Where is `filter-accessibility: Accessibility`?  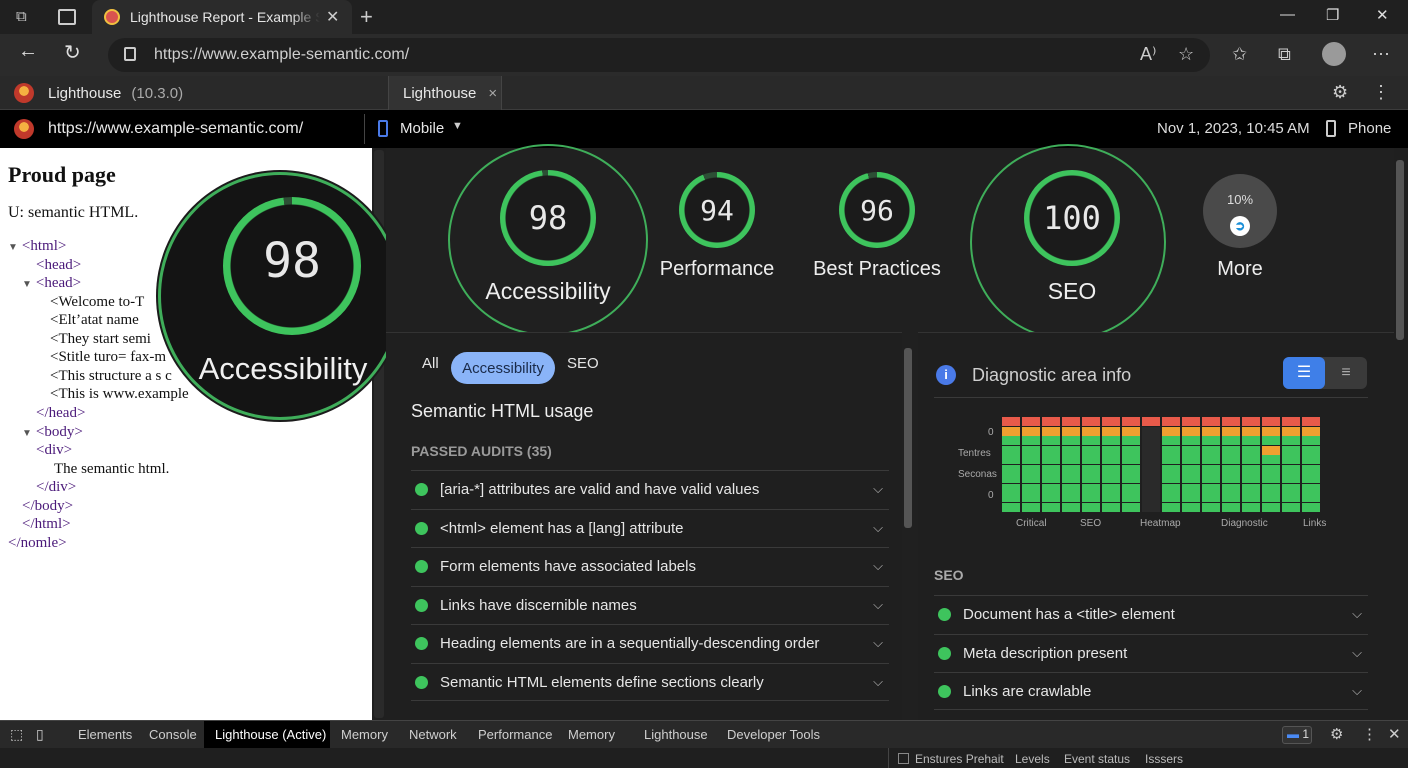 filter-accessibility: Accessibility is located at coordinates (503, 368).